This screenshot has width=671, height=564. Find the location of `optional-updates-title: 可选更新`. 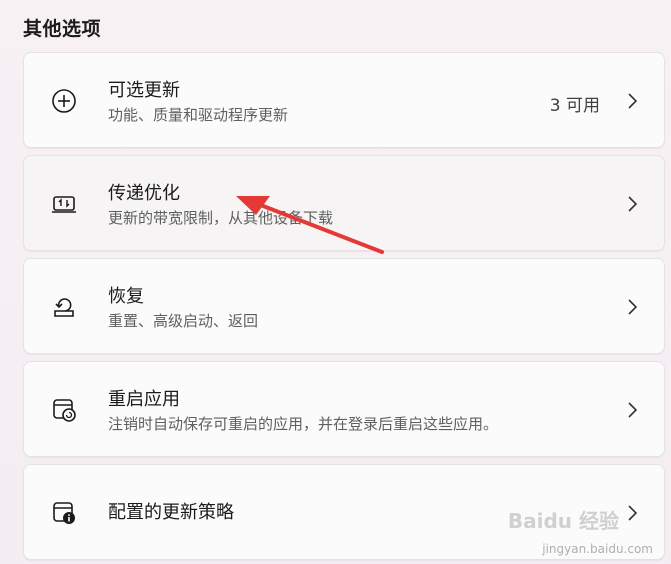

optional-updates-title: 可选更新 is located at coordinates (144, 90).